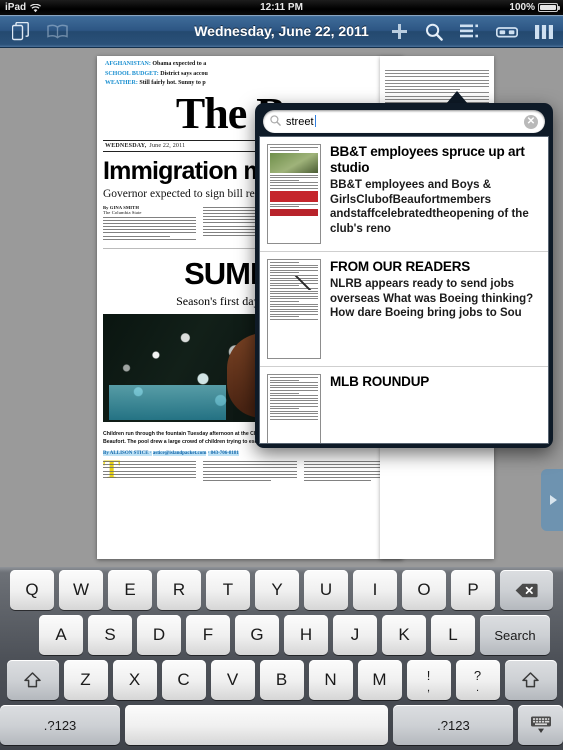 The width and height of the screenshot is (563, 750). I want to click on key-upper-glyph: !, so click(428, 675).